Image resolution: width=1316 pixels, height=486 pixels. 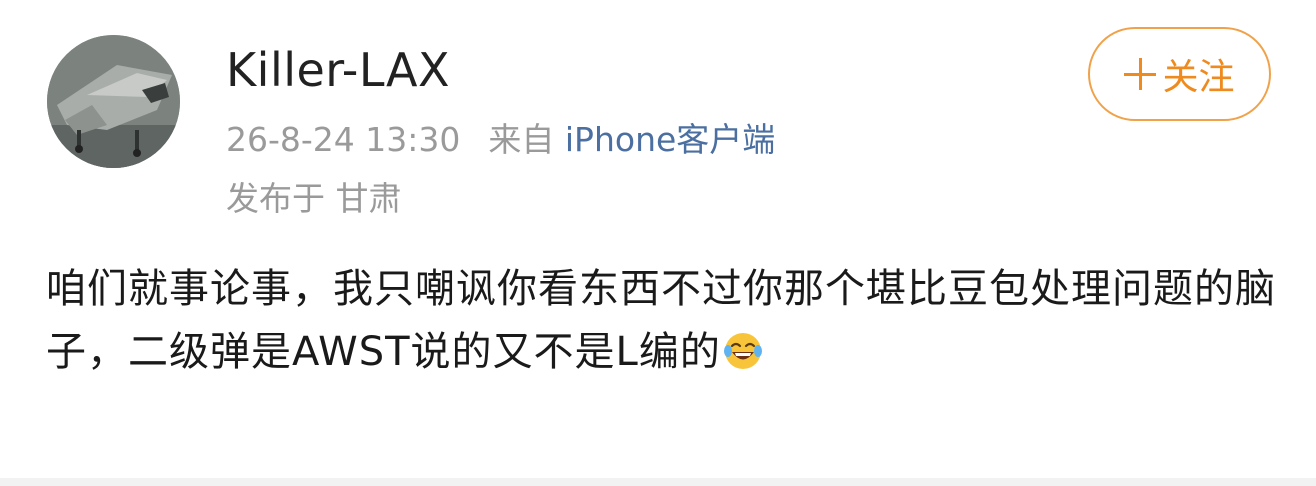 I want to click on follow-button: 关注, so click(x=1179, y=74).